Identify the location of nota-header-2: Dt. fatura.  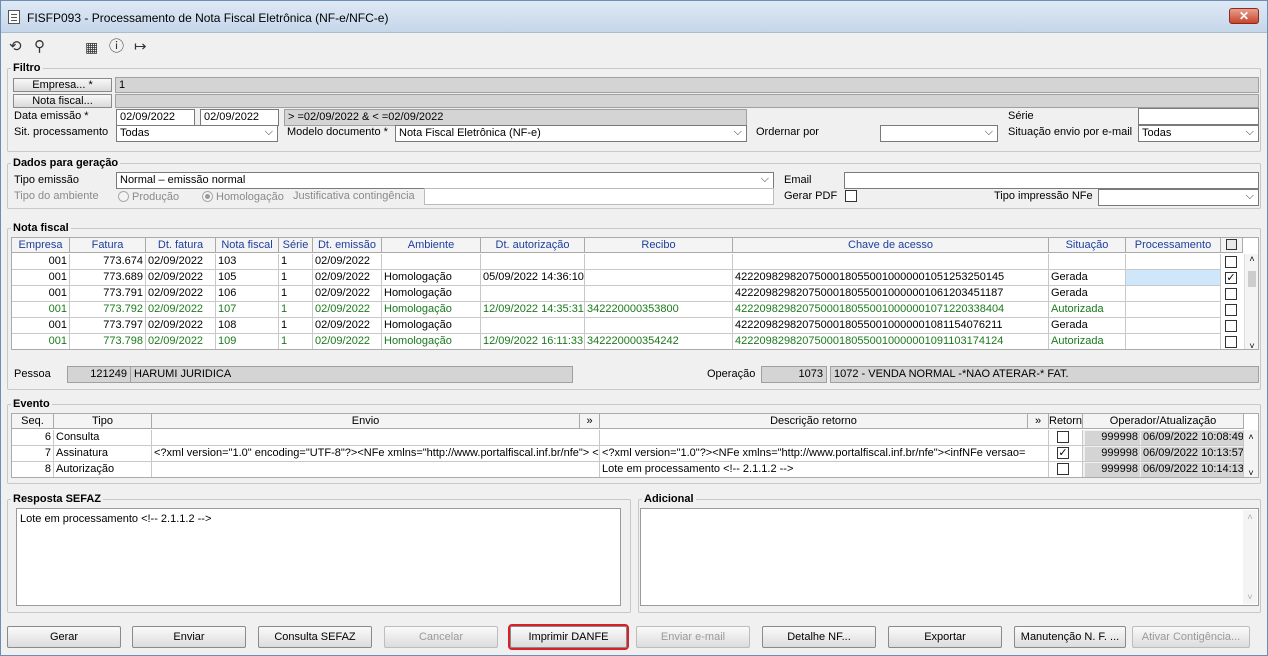
(181, 245).